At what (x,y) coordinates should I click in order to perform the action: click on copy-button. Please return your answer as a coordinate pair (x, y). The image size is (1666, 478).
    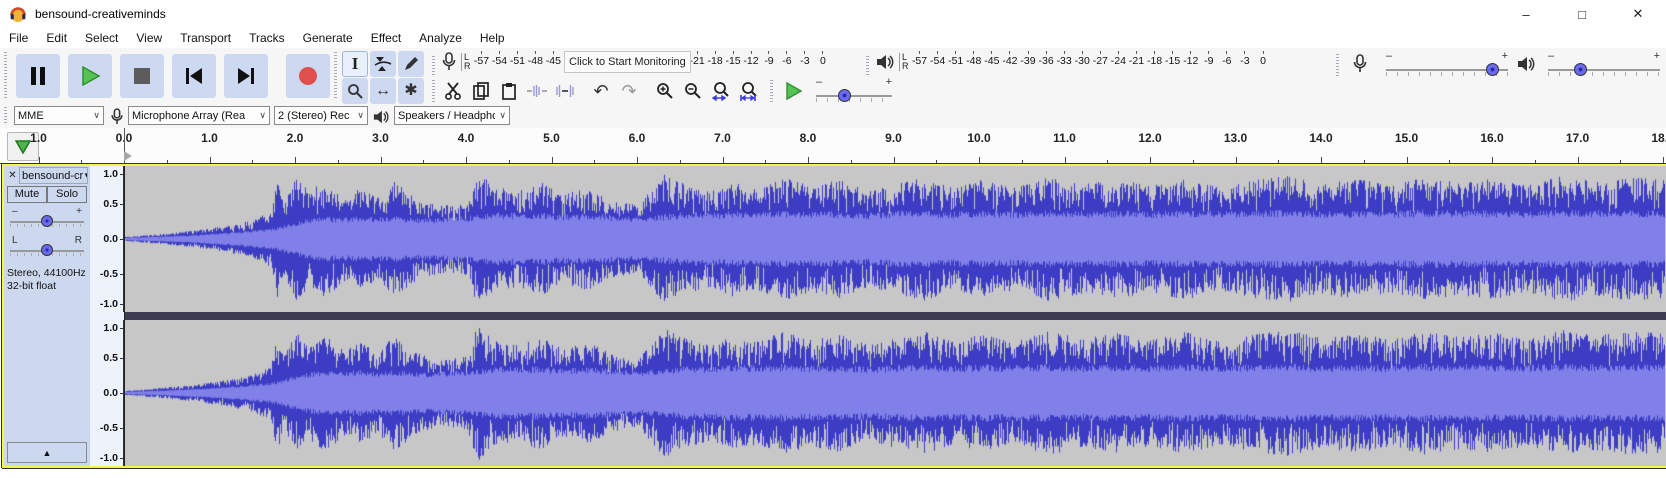
    Looking at the image, I should click on (481, 91).